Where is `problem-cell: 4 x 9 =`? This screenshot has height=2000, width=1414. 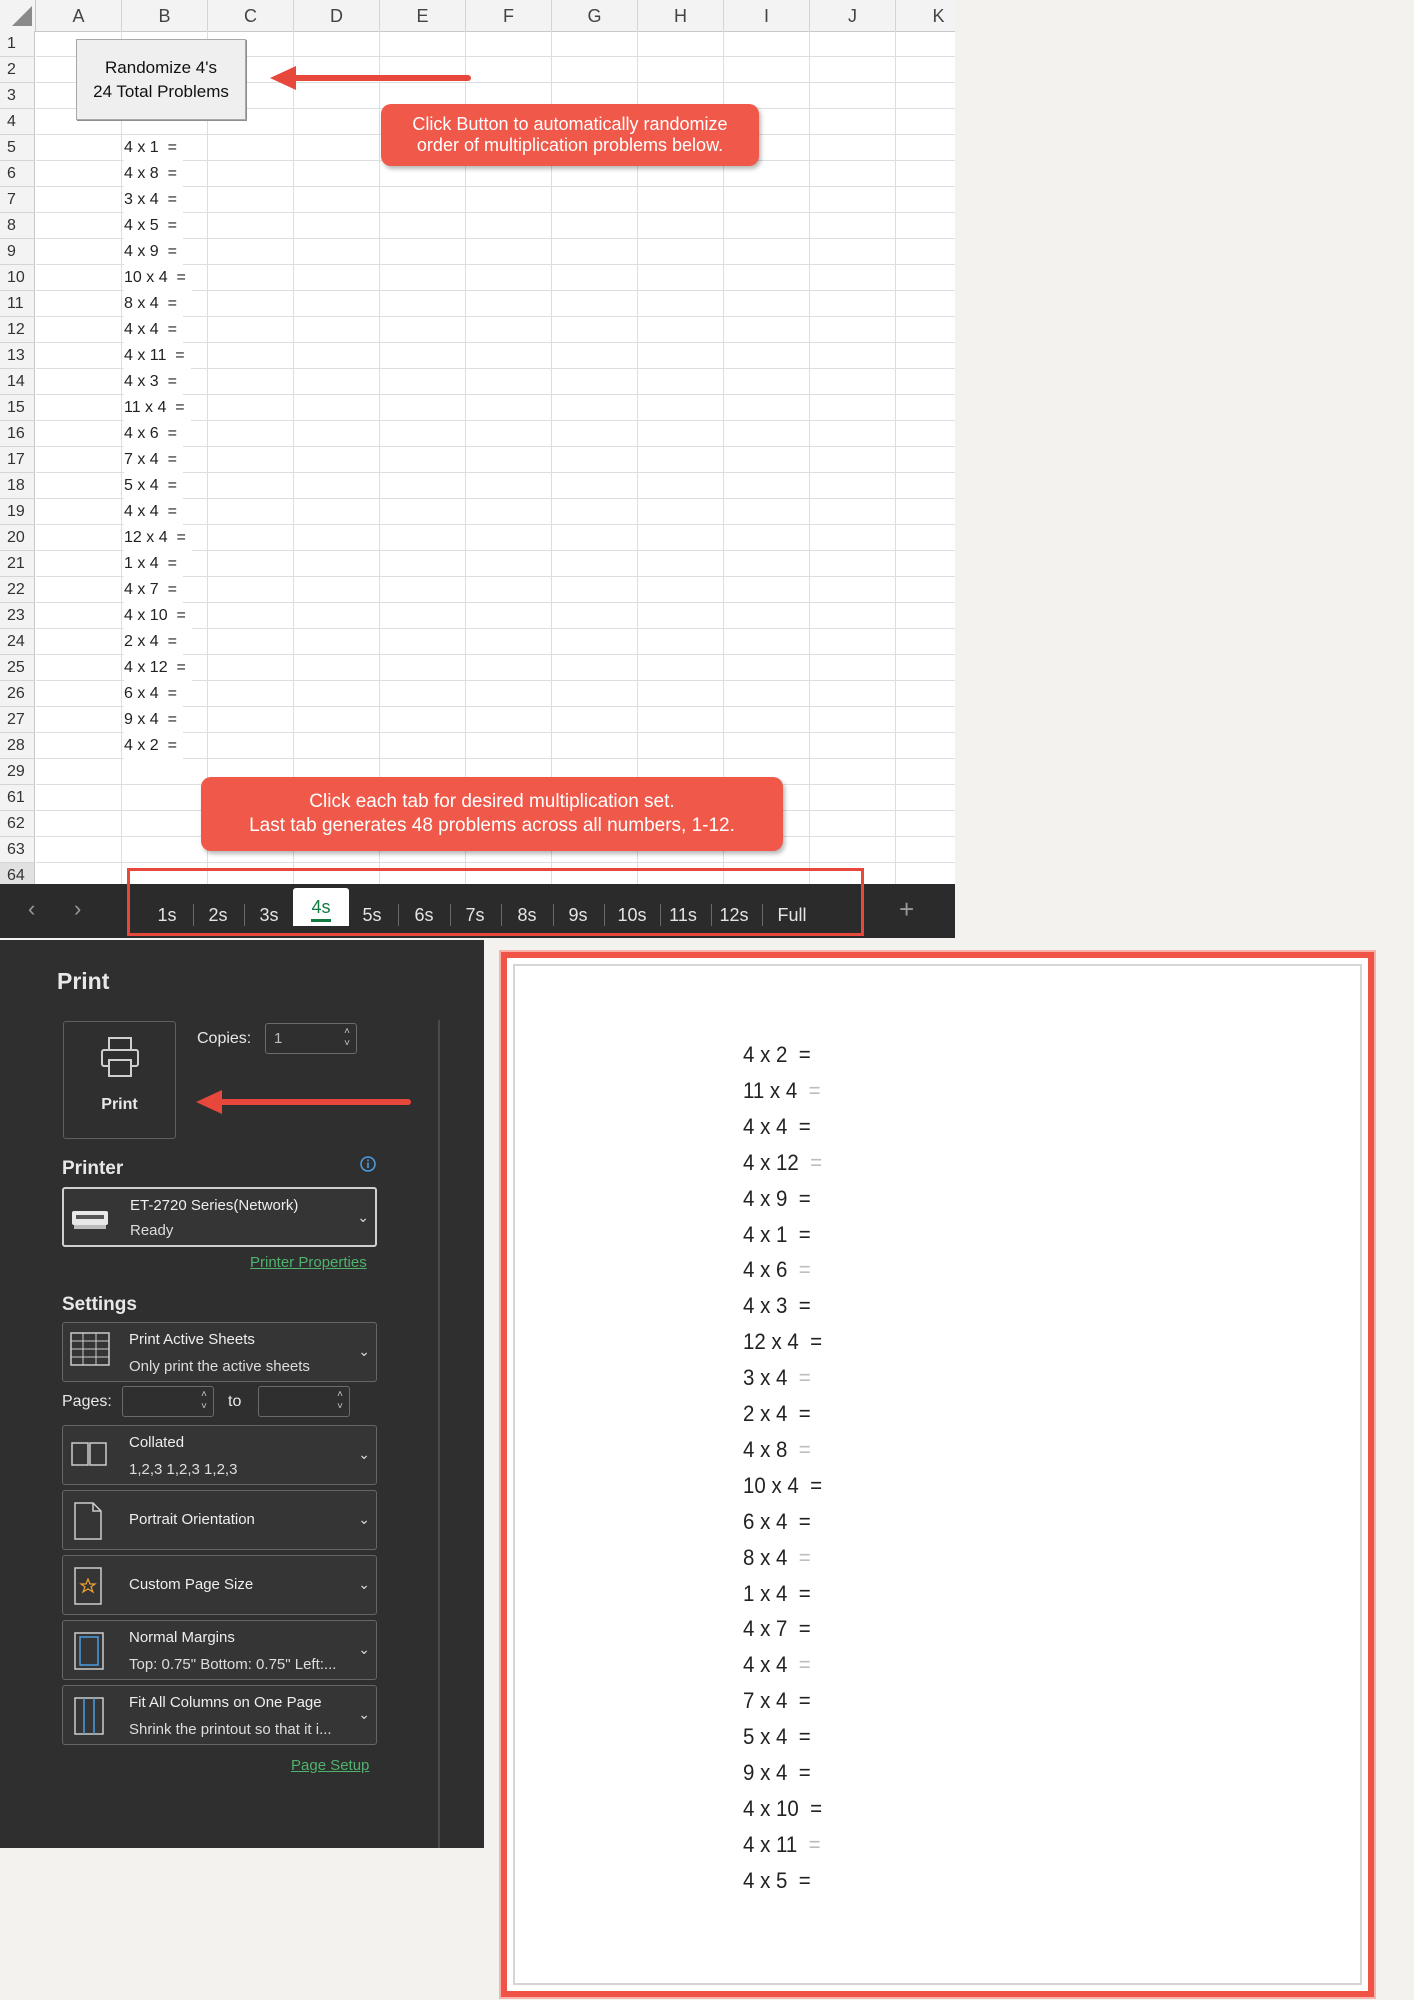
problem-cell: 4 x 9 = is located at coordinates (153, 252).